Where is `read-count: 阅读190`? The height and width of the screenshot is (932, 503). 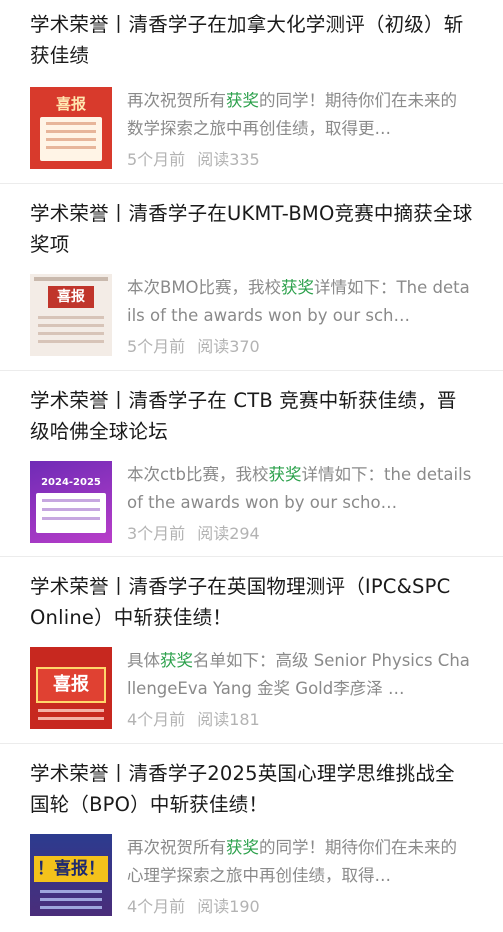
read-count: 阅读190 is located at coordinates (228, 906).